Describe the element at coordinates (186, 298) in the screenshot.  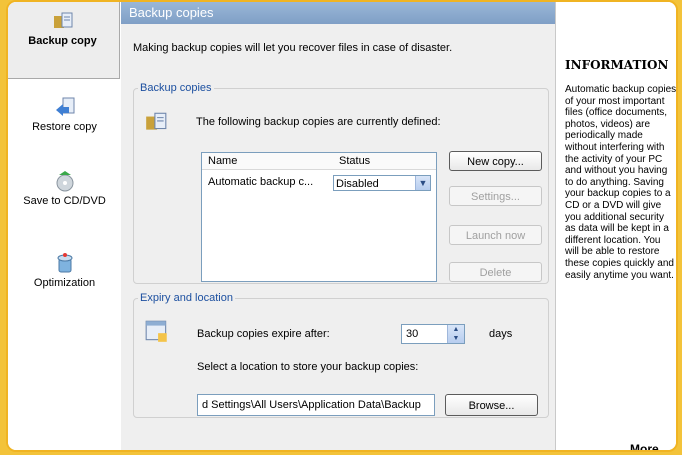
I see `expiry-location-legend: Expiry and location` at that location.